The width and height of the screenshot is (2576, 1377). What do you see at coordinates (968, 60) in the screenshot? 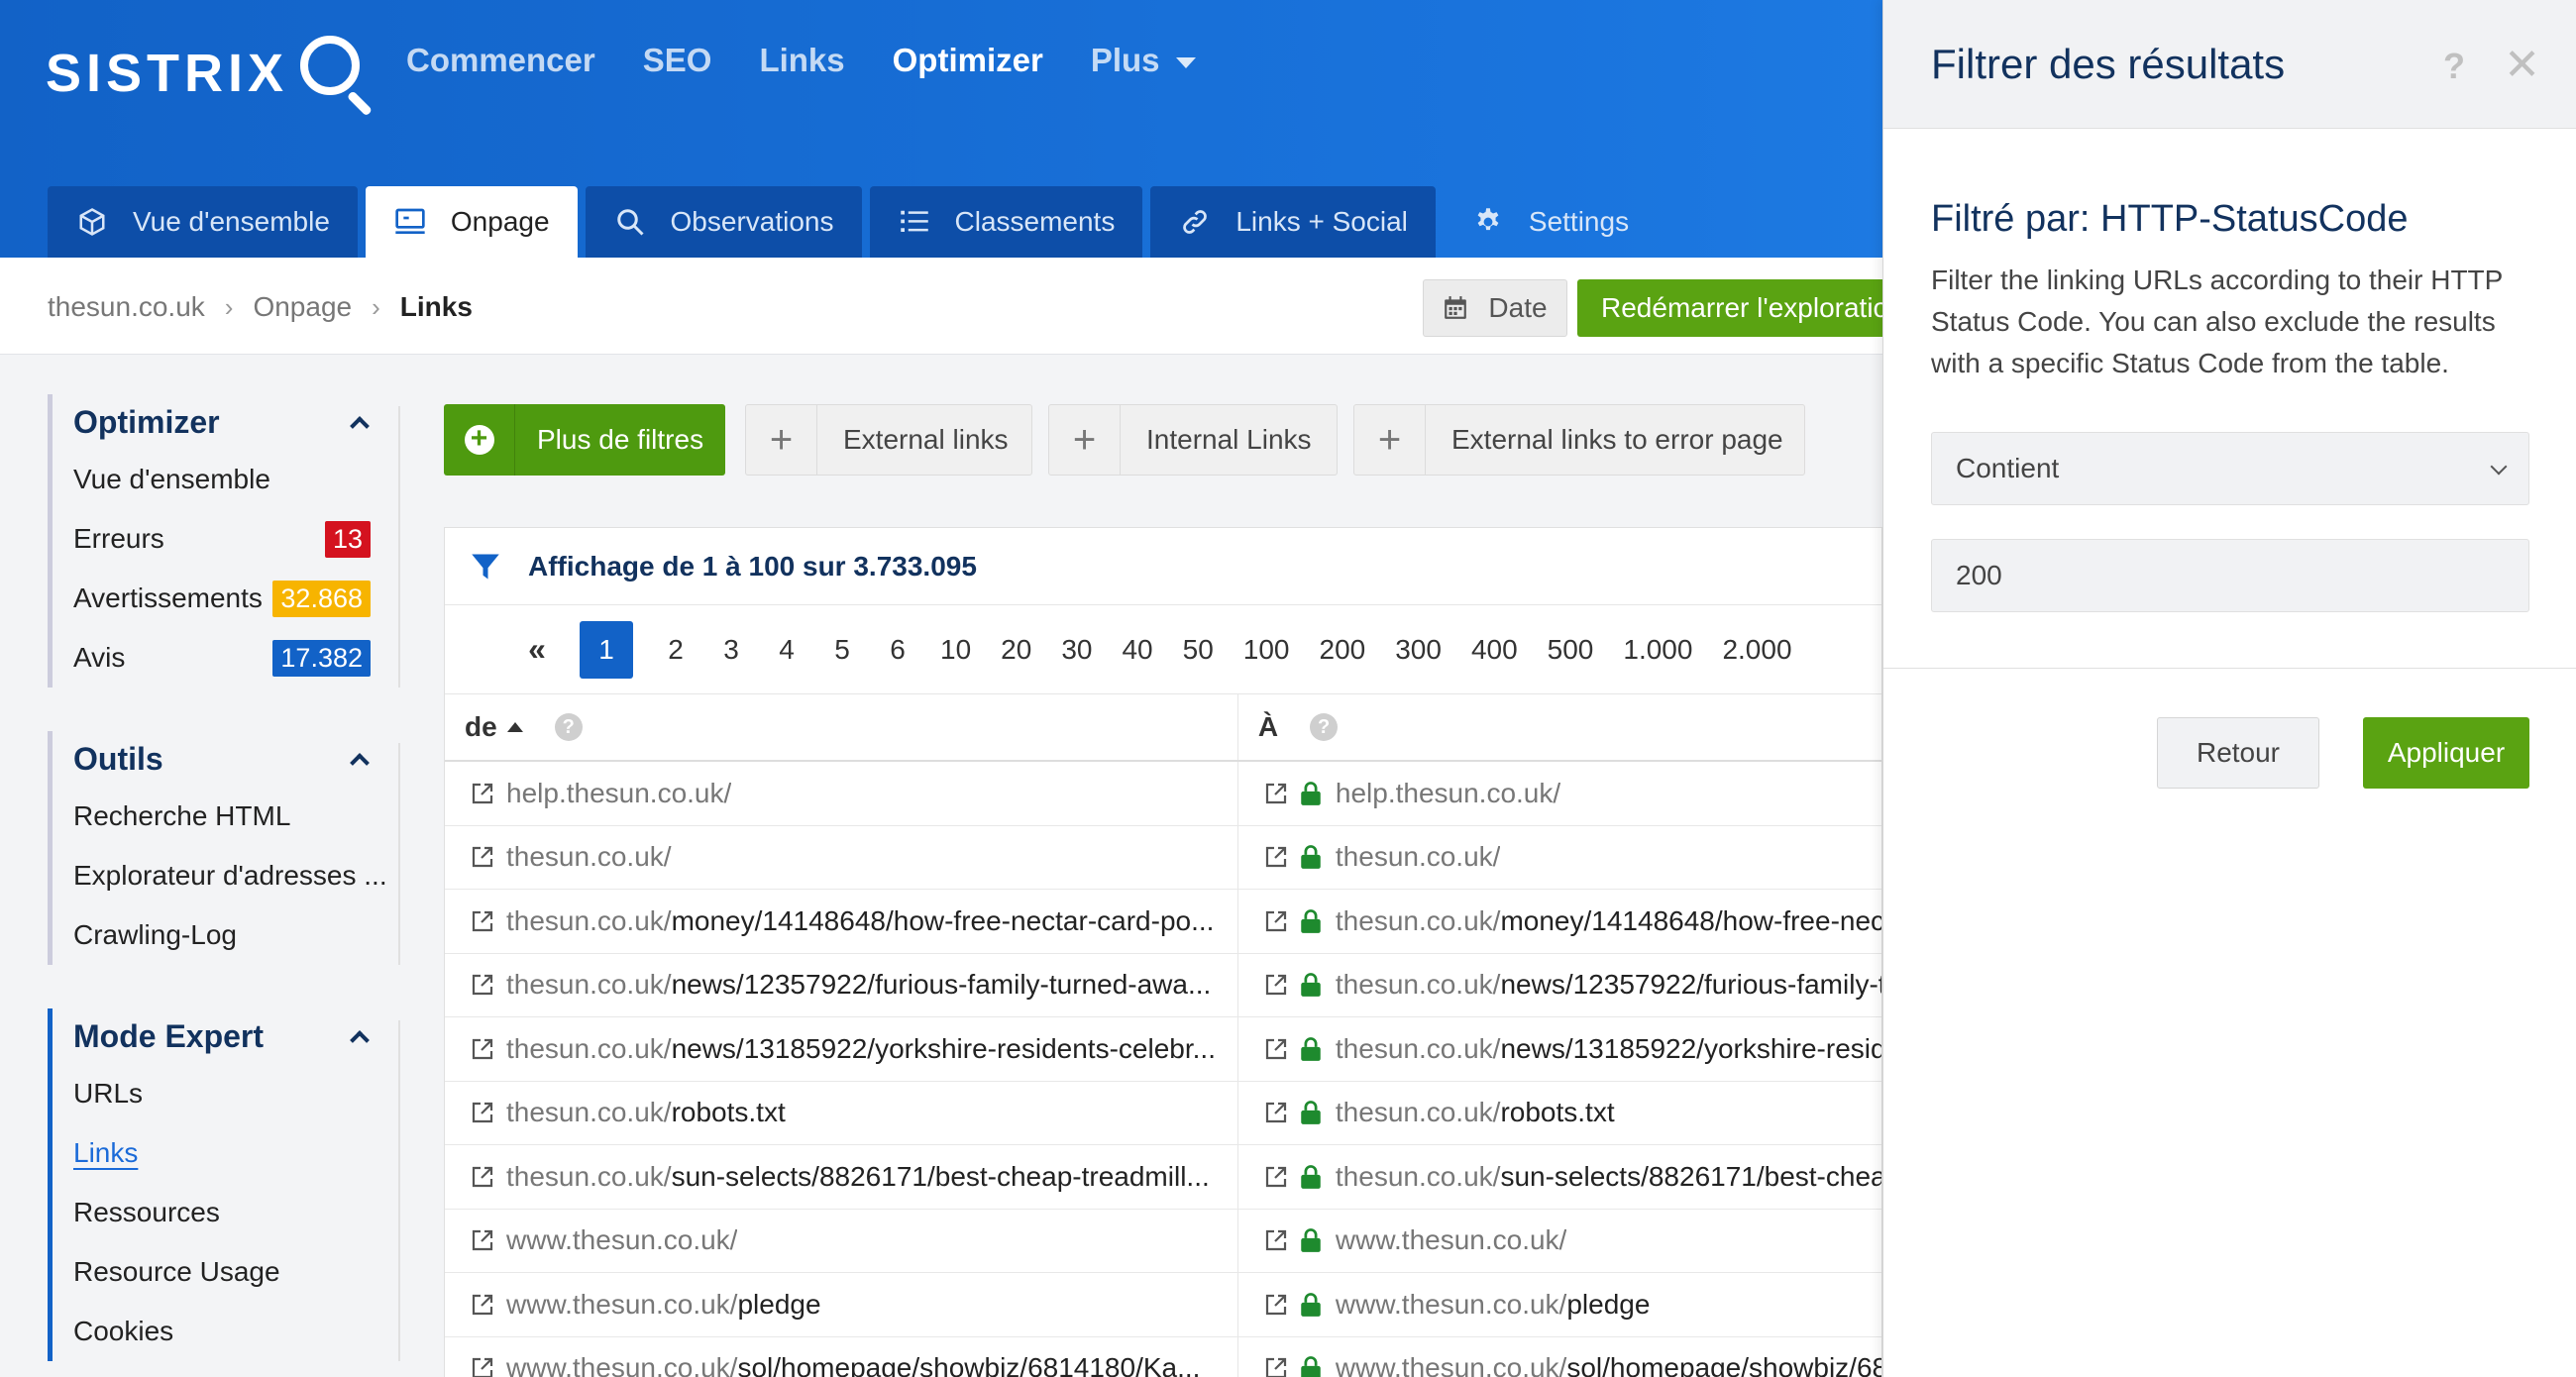
I see `nav-optimizer: Optimizer` at bounding box center [968, 60].